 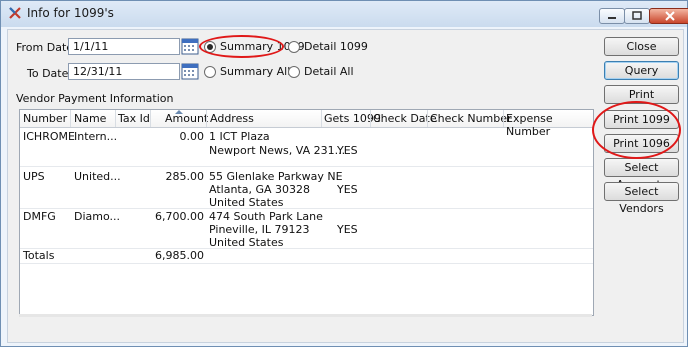 I want to click on maximize-button, so click(x=637, y=16).